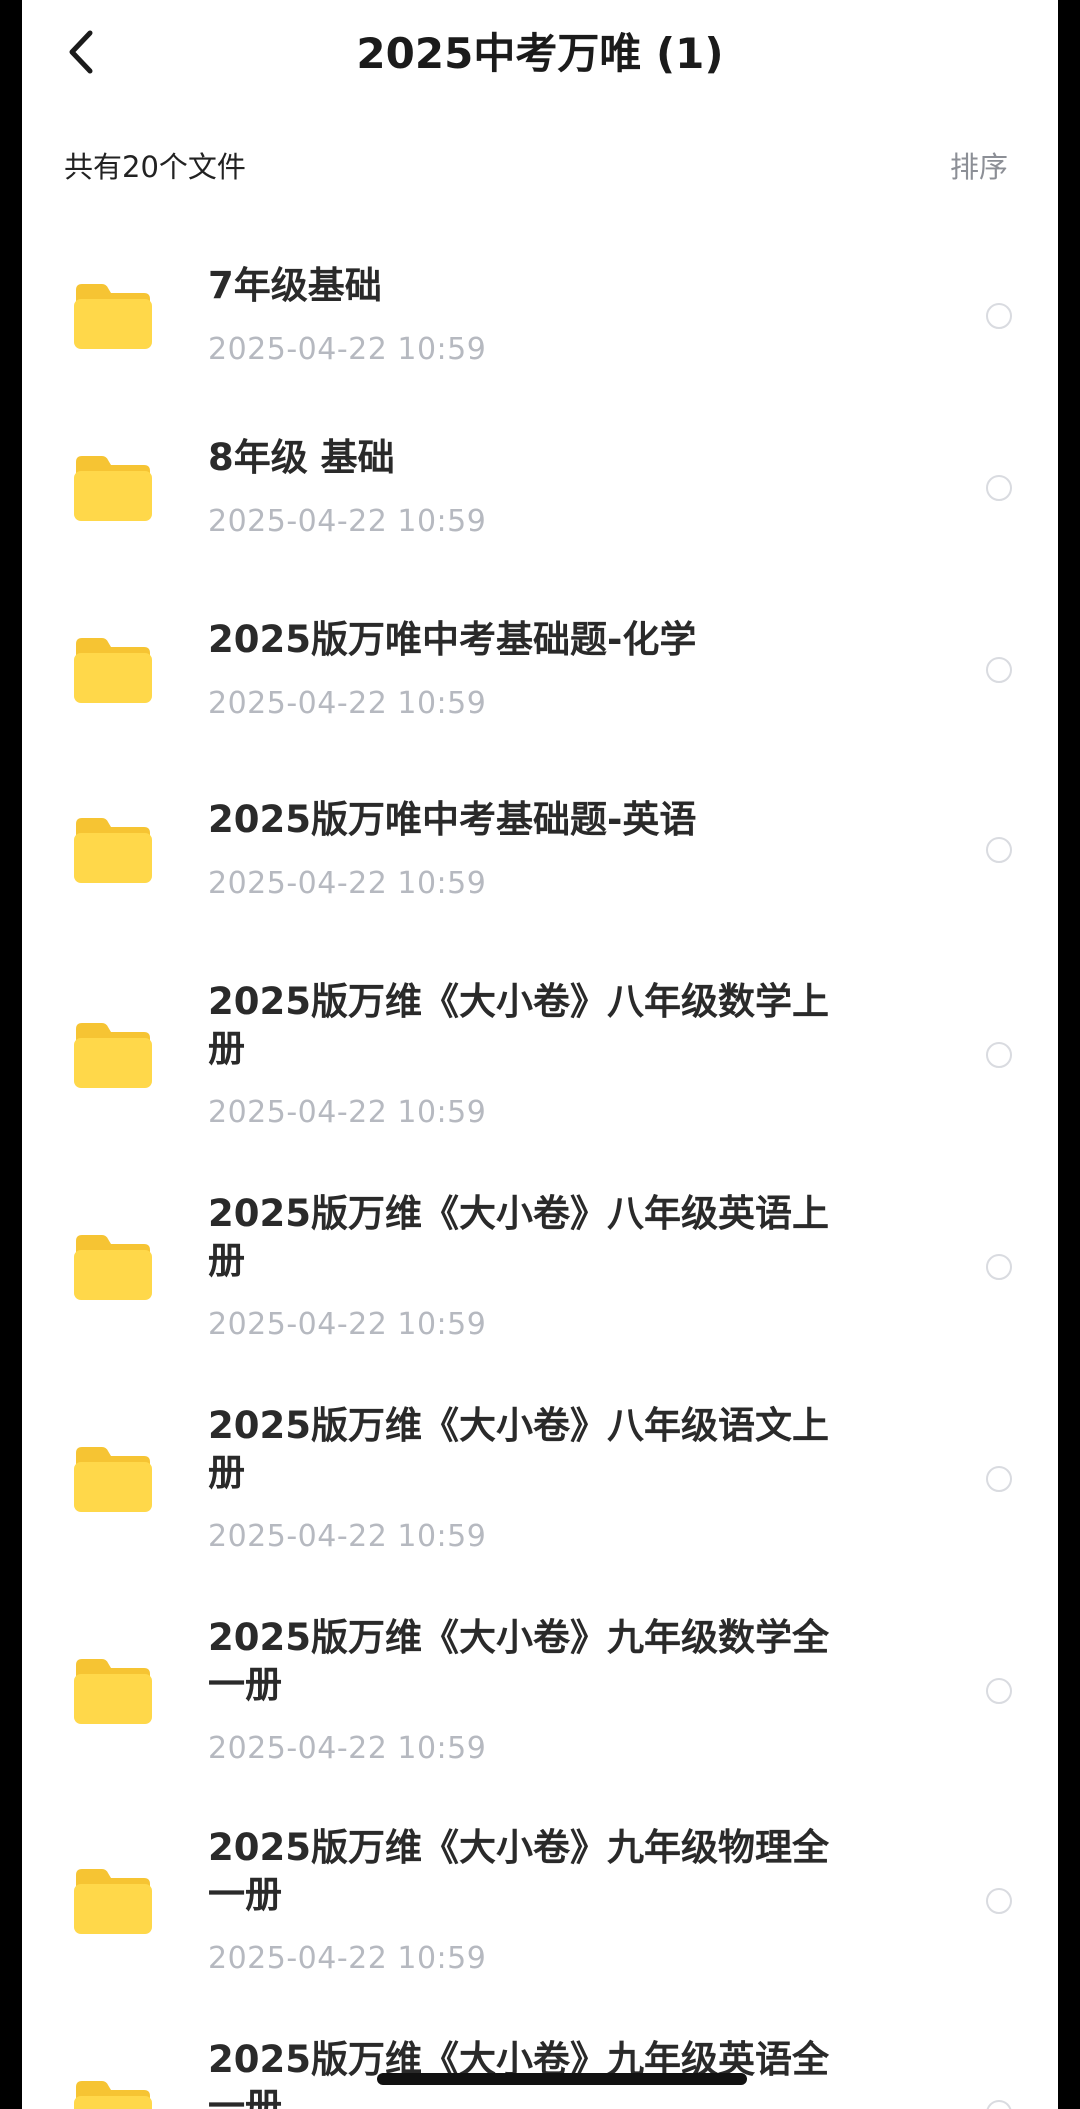 This screenshot has width=1080, height=2109. I want to click on file-name: 7年级基础, so click(295, 285).